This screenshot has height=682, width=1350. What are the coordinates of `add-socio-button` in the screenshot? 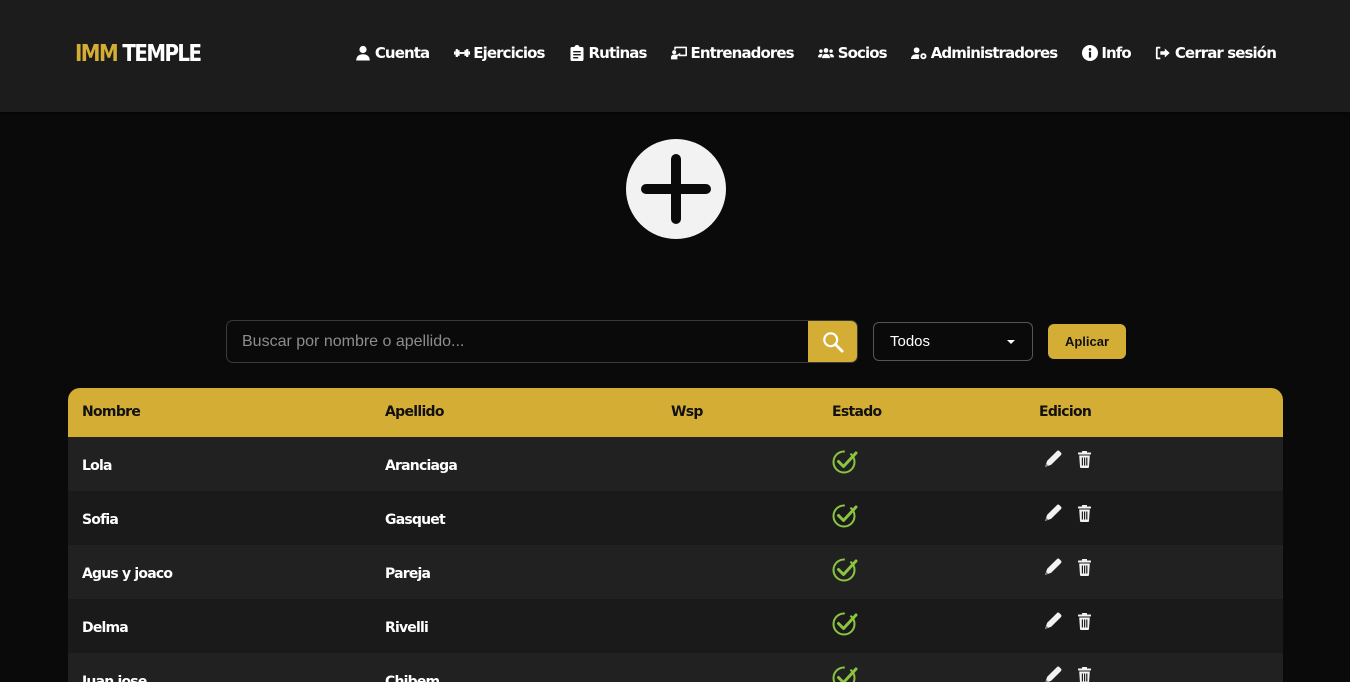 It's located at (676, 189).